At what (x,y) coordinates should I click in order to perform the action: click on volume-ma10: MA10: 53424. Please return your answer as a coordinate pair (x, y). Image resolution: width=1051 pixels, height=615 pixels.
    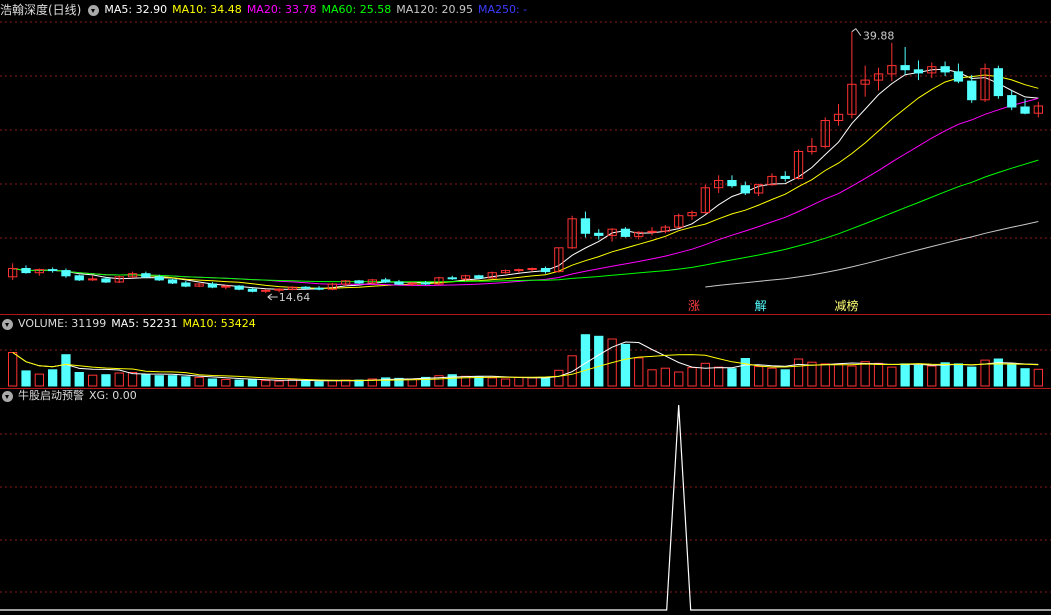
    Looking at the image, I should click on (219, 323).